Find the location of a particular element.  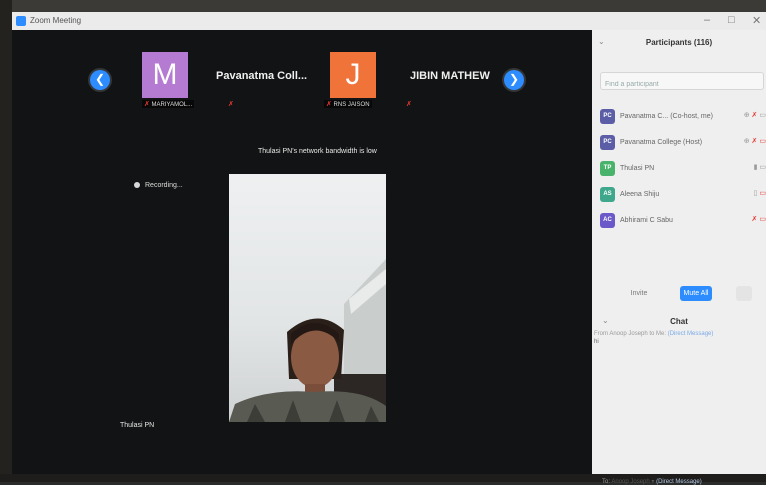

participant-row: AC Abhirami C Sabu ✗ ▭ is located at coordinates (683, 221).